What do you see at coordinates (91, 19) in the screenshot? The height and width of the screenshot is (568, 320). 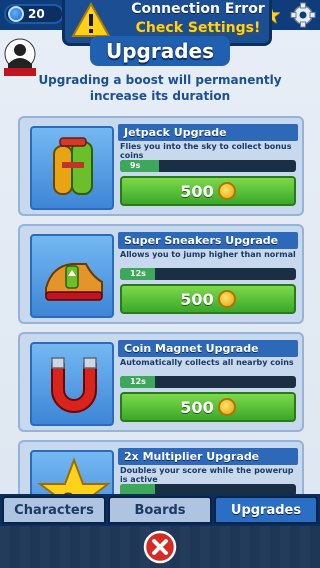 I see `warning-icon` at bounding box center [91, 19].